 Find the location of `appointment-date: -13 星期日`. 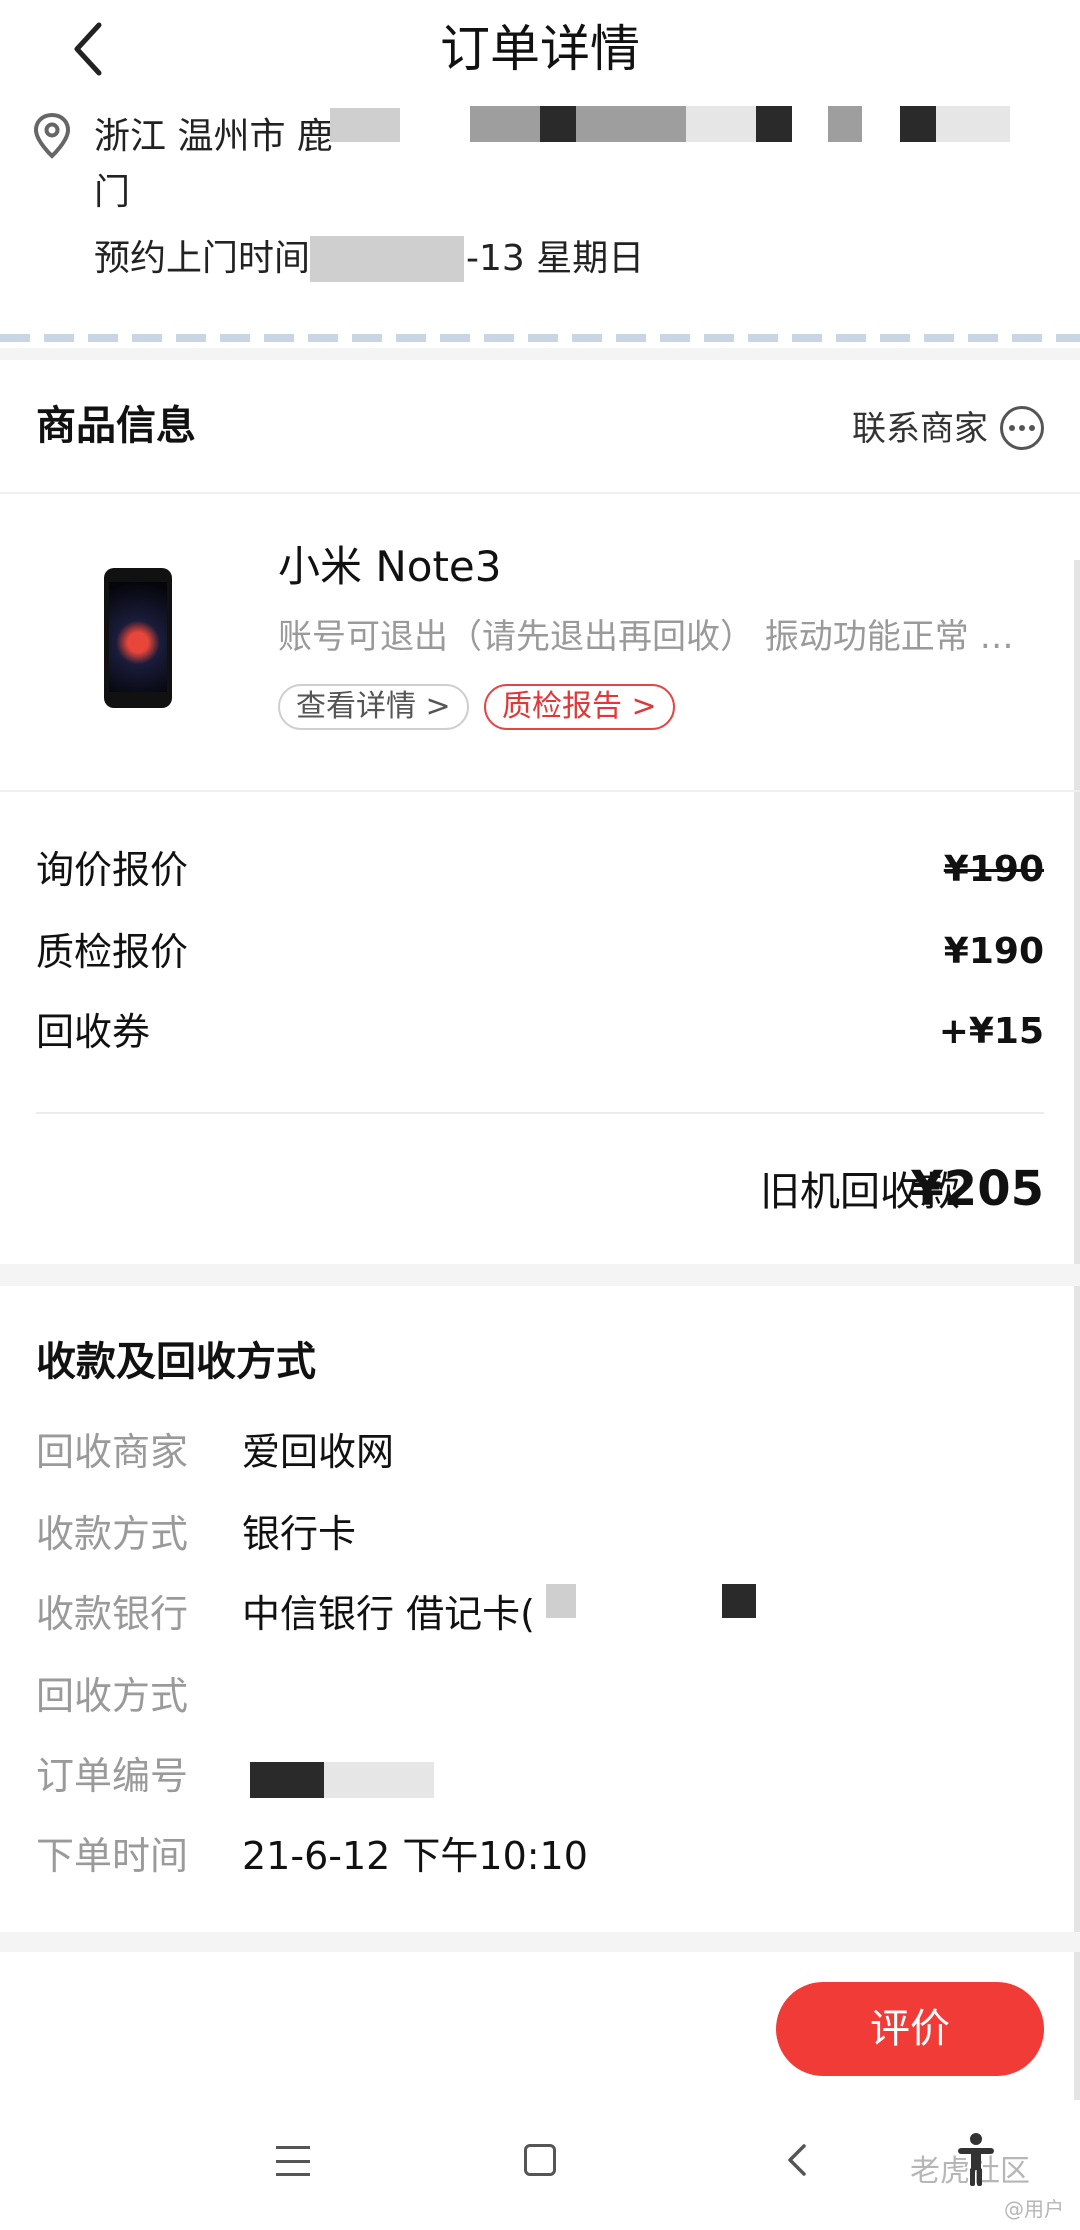

appointment-date: -13 星期日 is located at coordinates (555, 258).